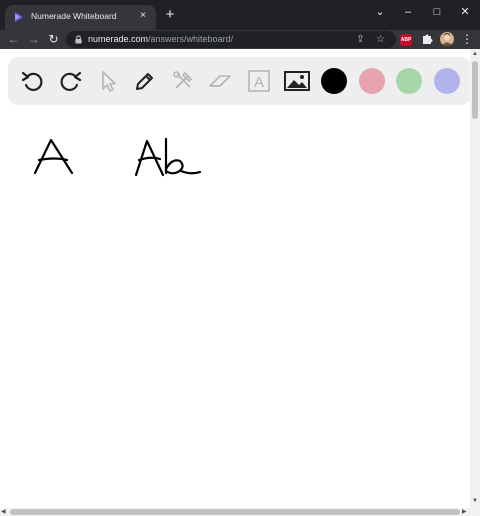 Image resolution: width=480 pixels, height=516 pixels. Describe the element at coordinates (409, 81) in the screenshot. I see `color-swatch-green` at that location.